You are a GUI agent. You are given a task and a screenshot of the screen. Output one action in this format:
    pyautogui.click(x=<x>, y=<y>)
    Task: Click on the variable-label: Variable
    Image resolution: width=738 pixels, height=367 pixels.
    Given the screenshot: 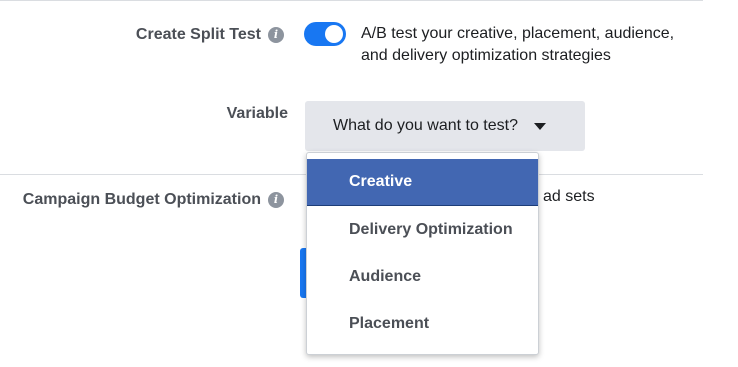 What is the action you would take?
    pyautogui.click(x=257, y=113)
    